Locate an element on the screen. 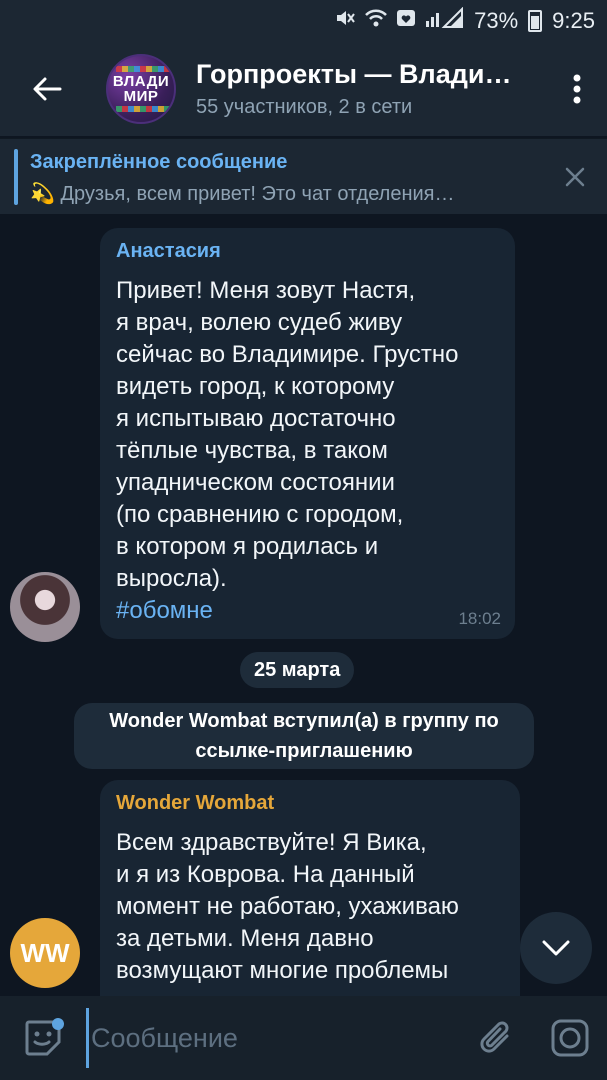 Image resolution: width=607 pixels, height=1080 pixels. clock: 9:25 is located at coordinates (573, 20).